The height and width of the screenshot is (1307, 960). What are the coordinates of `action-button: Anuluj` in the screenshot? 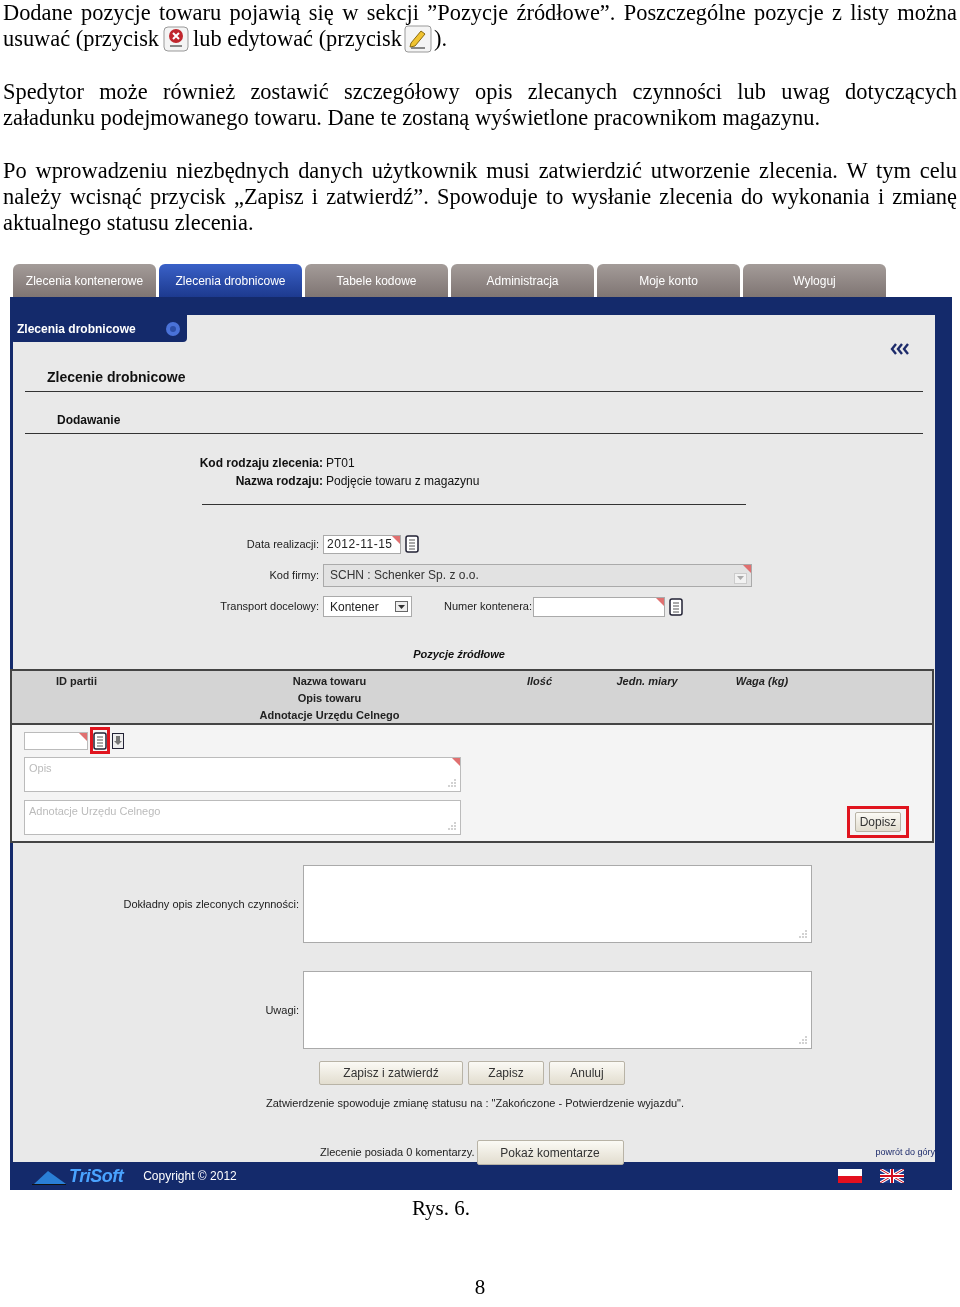 It's located at (587, 1073).